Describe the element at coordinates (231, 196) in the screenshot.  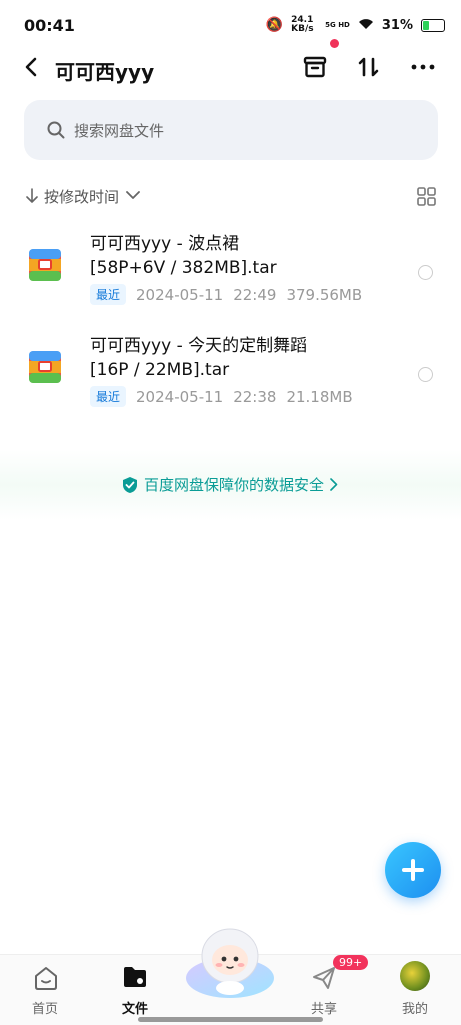
I see `sort-bar: 按修改时间` at that location.